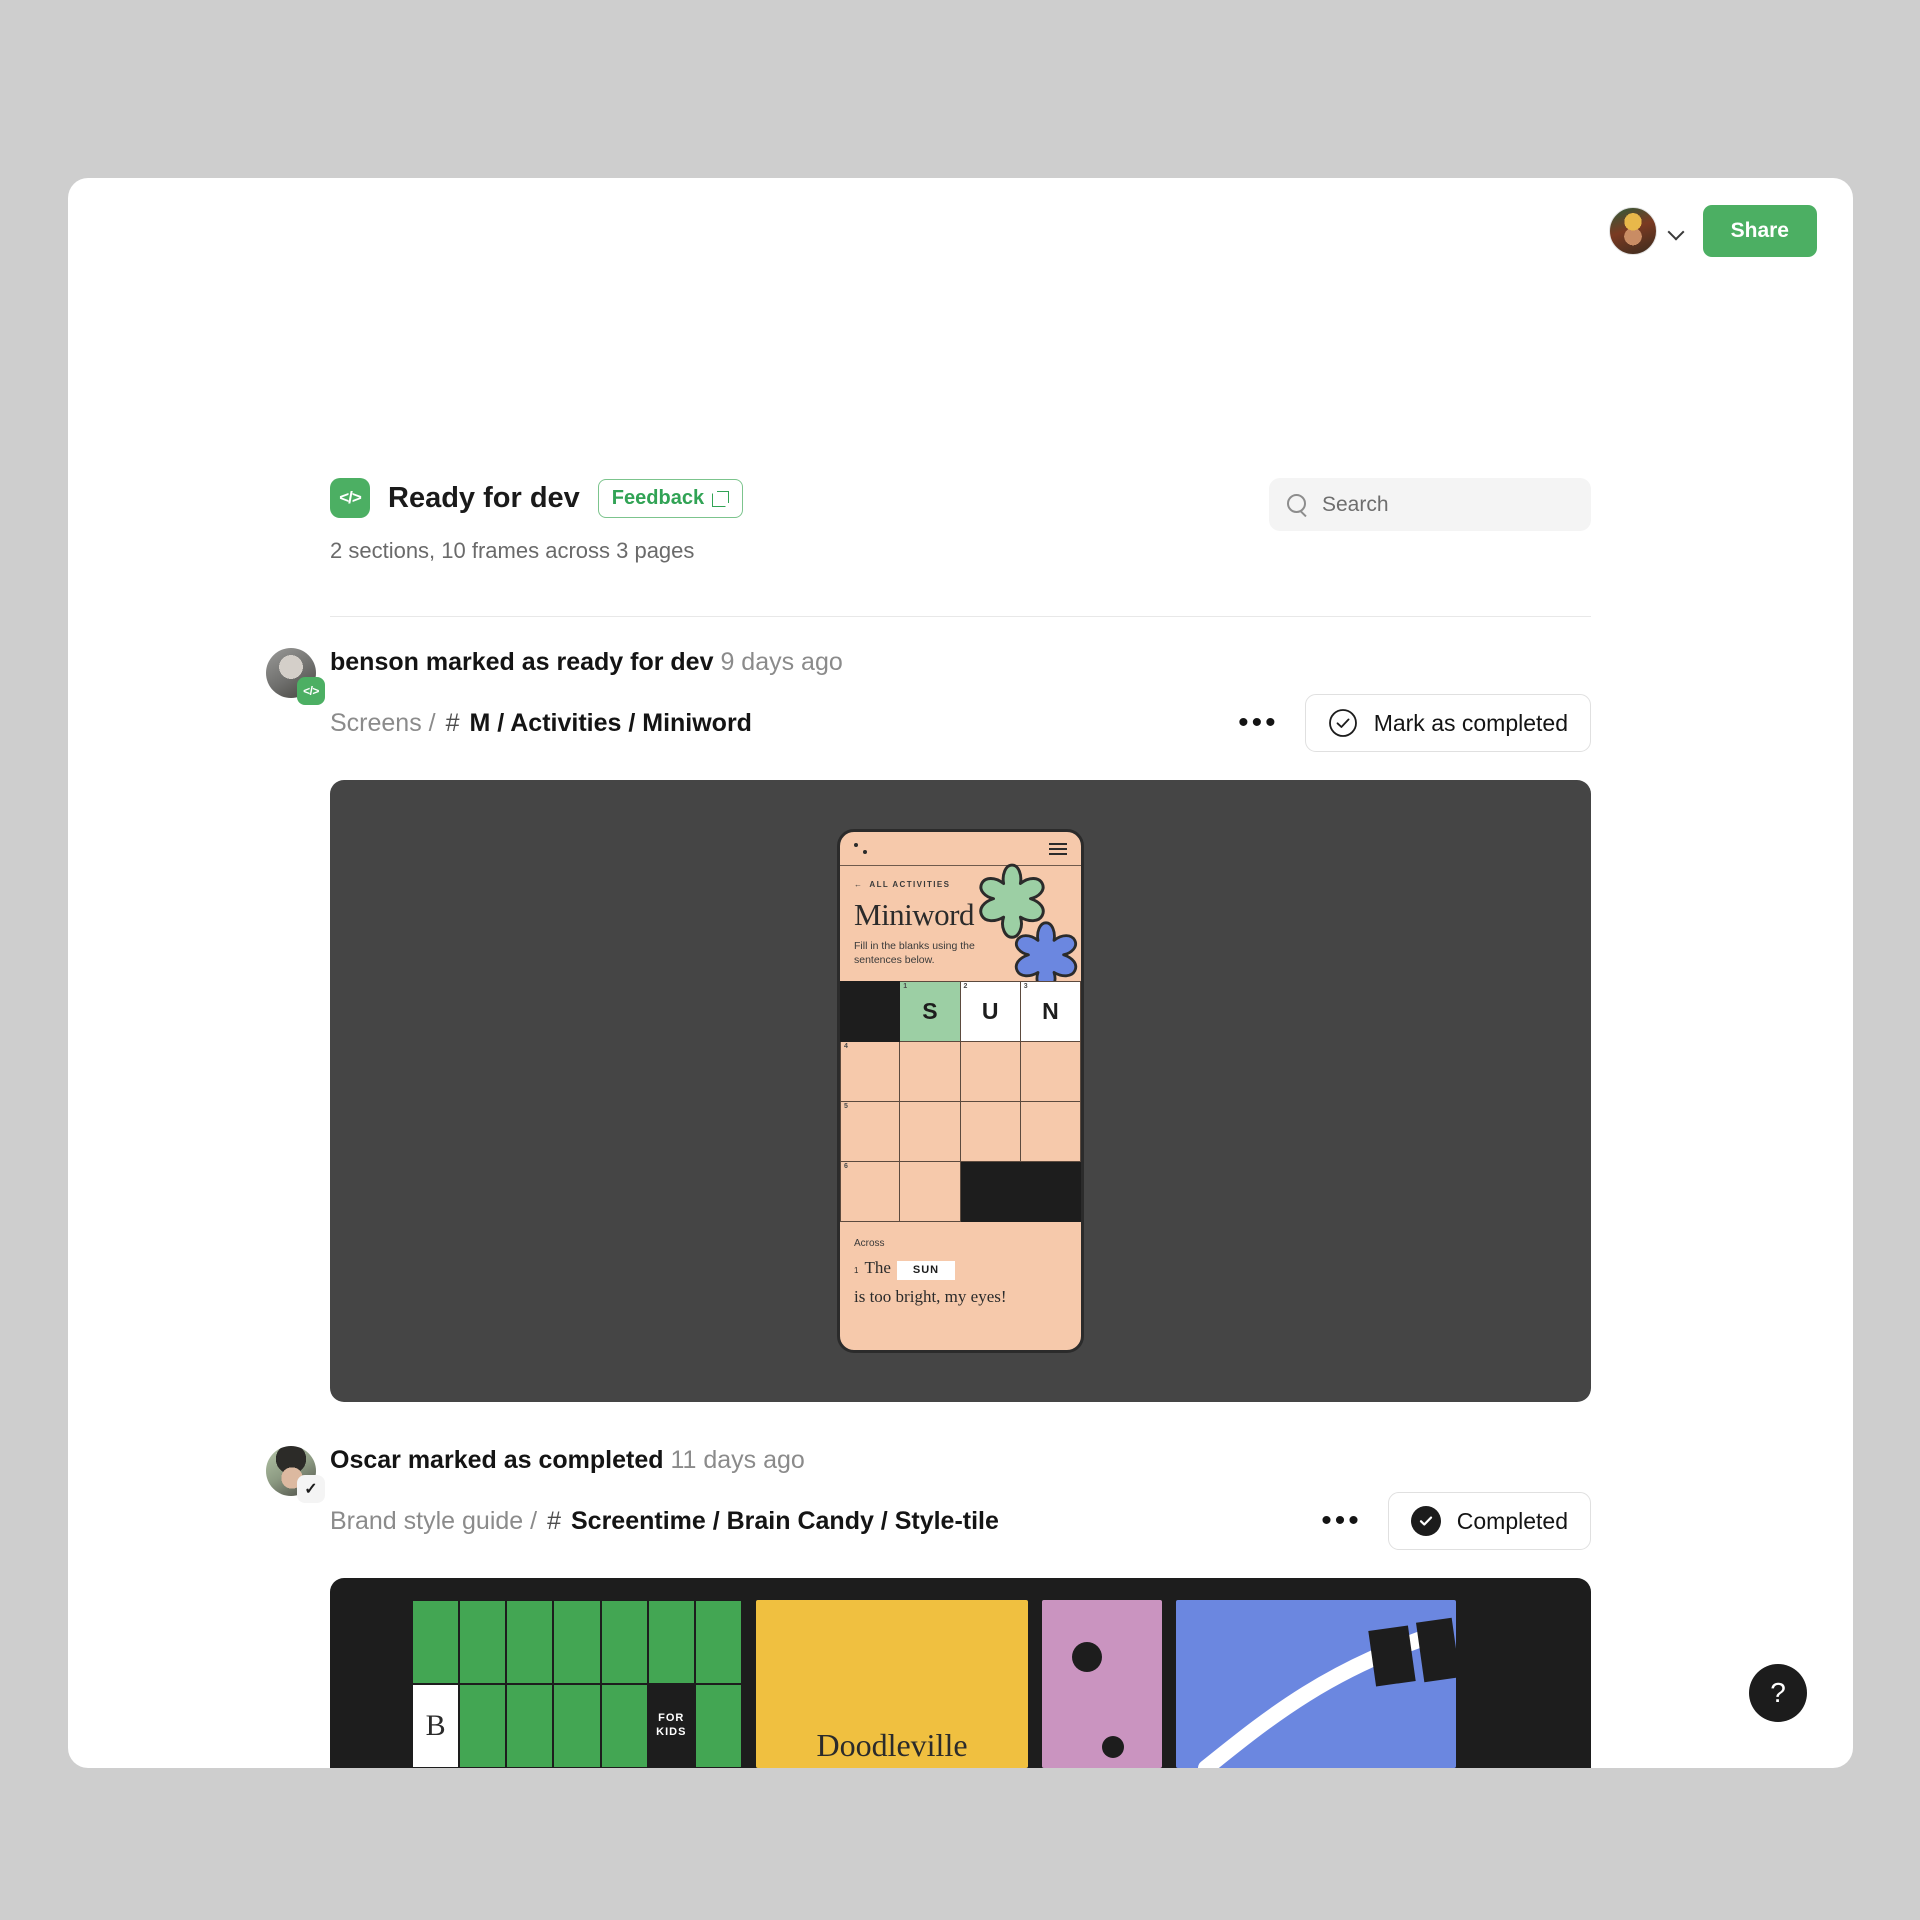 The width and height of the screenshot is (1920, 1920). I want to click on styletile-grid-cell: FOR KIDS, so click(671, 1726).